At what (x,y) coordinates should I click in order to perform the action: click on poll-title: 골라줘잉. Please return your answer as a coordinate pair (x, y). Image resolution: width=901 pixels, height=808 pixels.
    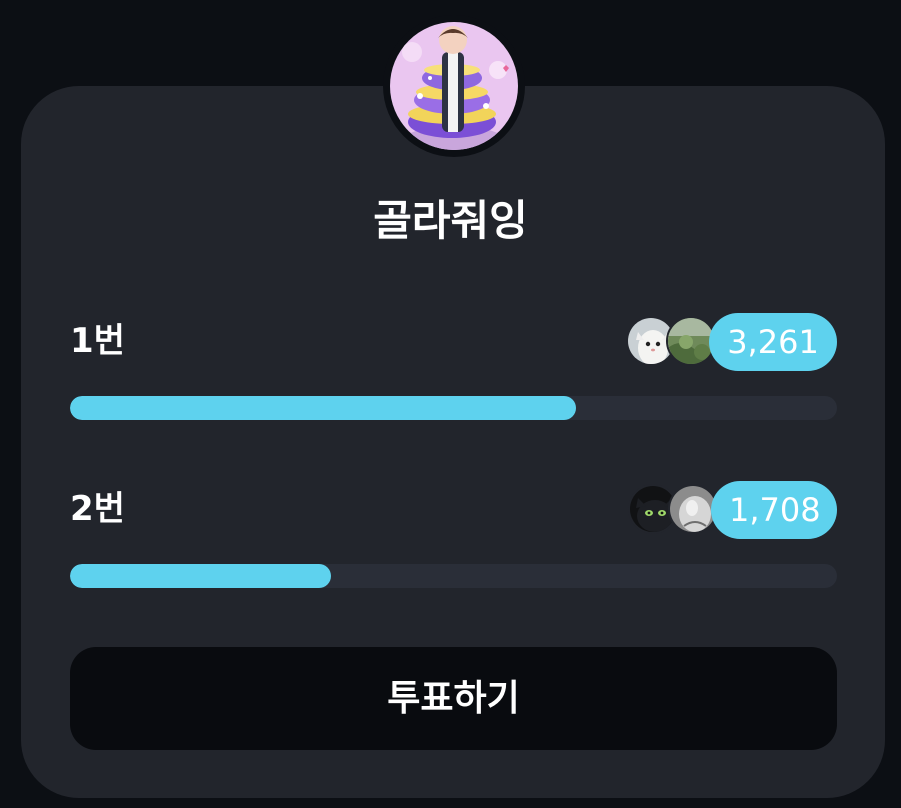
    Looking at the image, I should click on (450, 220).